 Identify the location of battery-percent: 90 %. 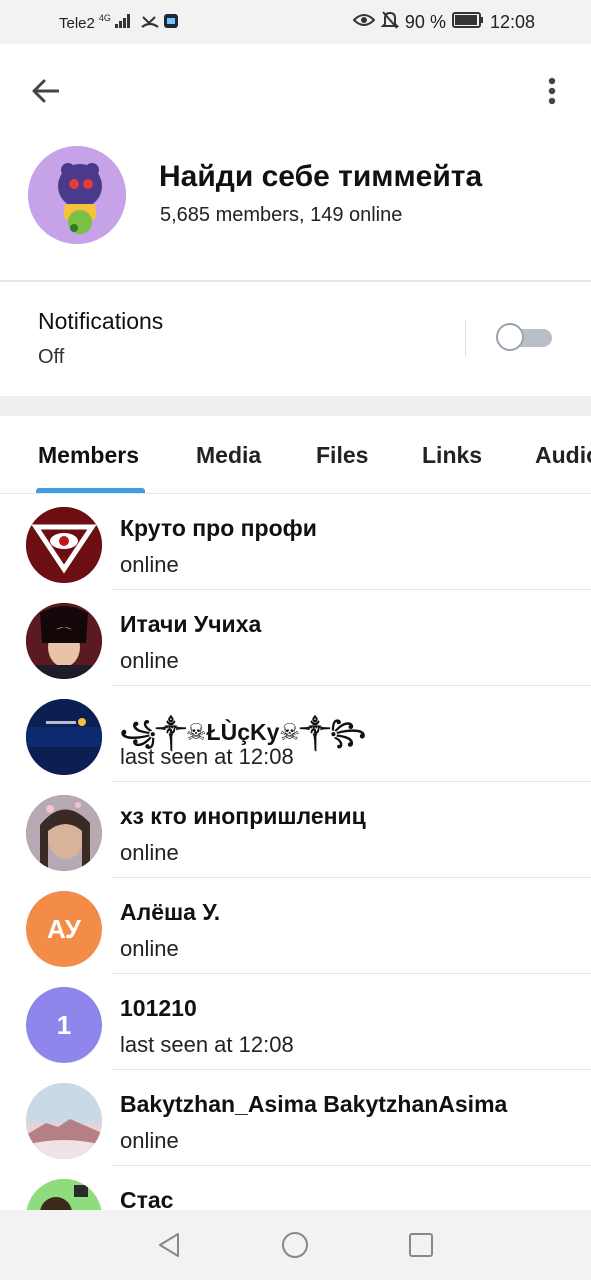
(425, 21).